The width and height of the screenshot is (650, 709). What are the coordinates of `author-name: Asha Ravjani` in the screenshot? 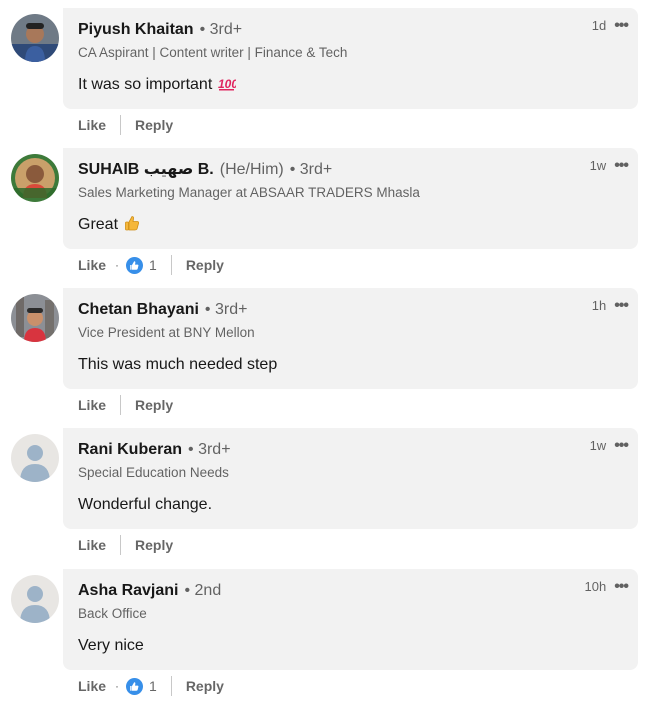 It's located at (128, 590).